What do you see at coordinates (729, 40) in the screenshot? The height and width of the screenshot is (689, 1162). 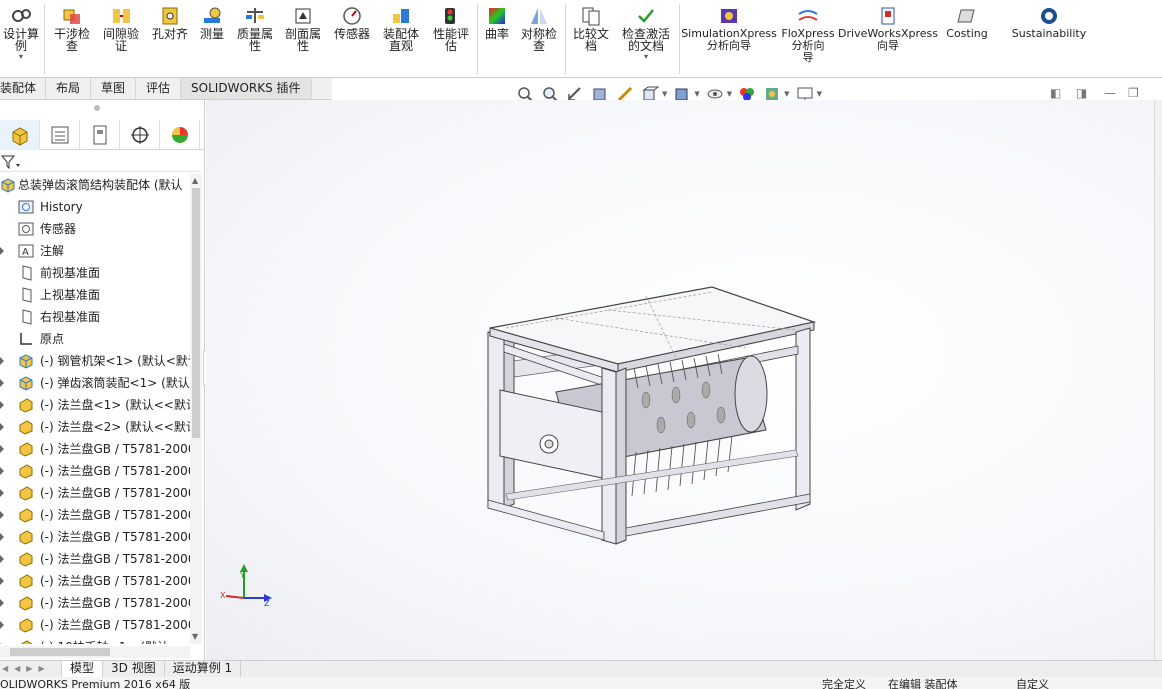 I see `simulationxpress-button: SimulationXpress 分析向导` at bounding box center [729, 40].